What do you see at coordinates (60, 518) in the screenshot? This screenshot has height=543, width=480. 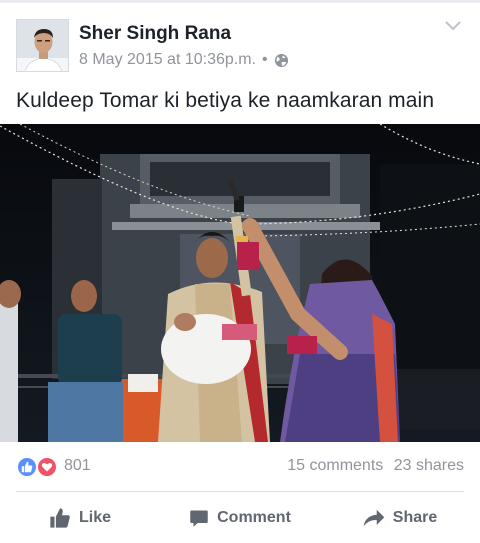 I see `thumbs-up-icon` at bounding box center [60, 518].